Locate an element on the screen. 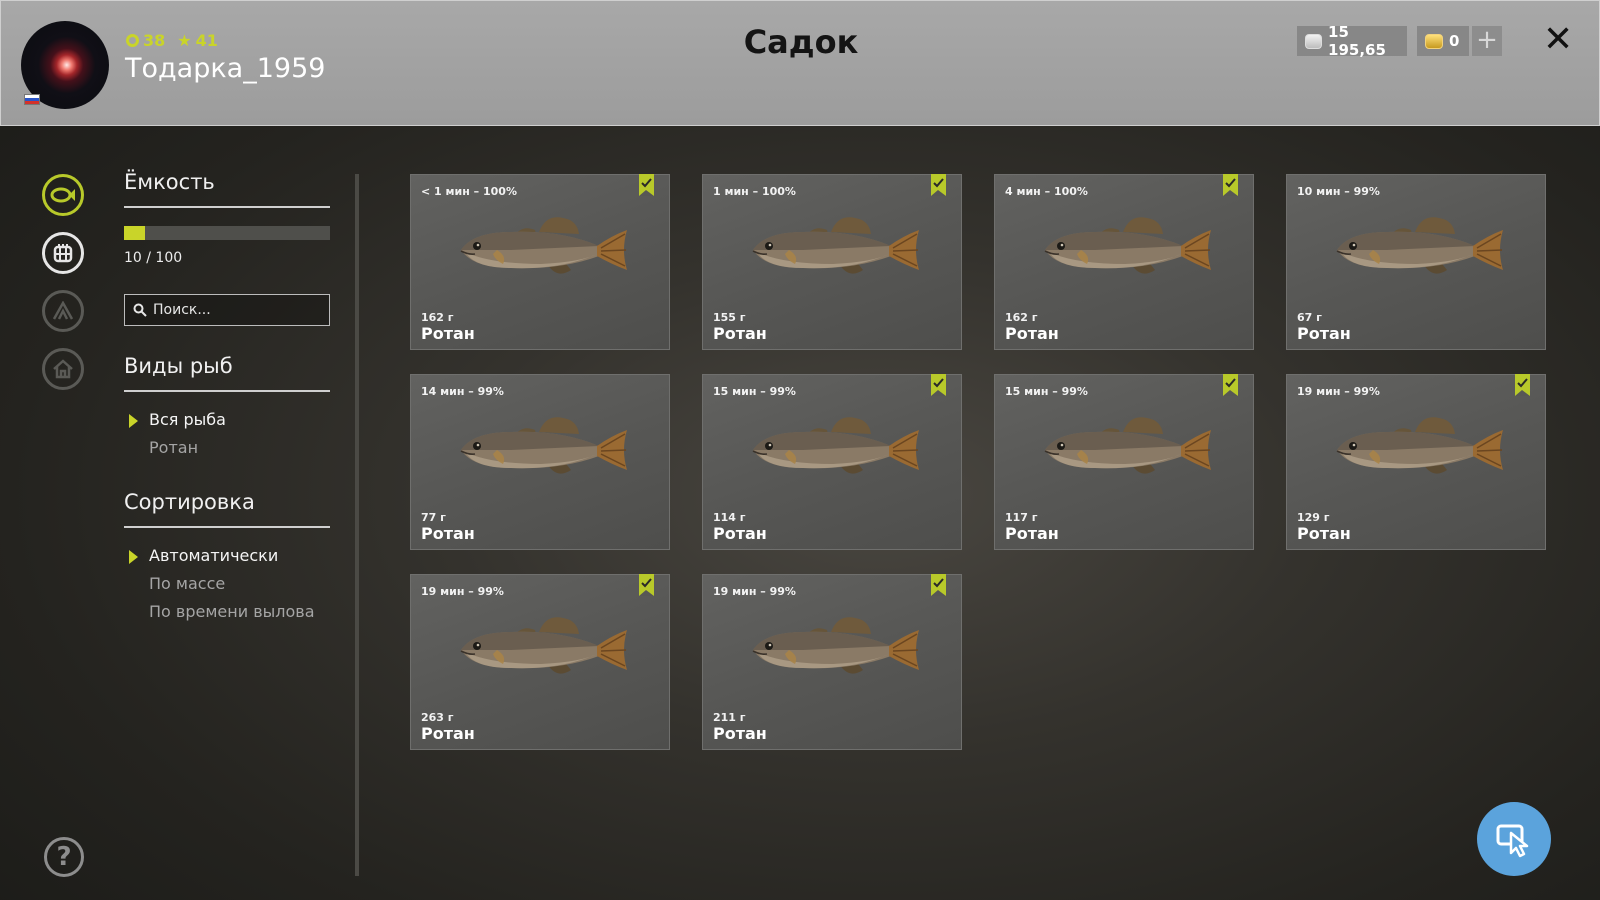 The width and height of the screenshot is (1600, 900). species-item-label: Ротан is located at coordinates (174, 447).